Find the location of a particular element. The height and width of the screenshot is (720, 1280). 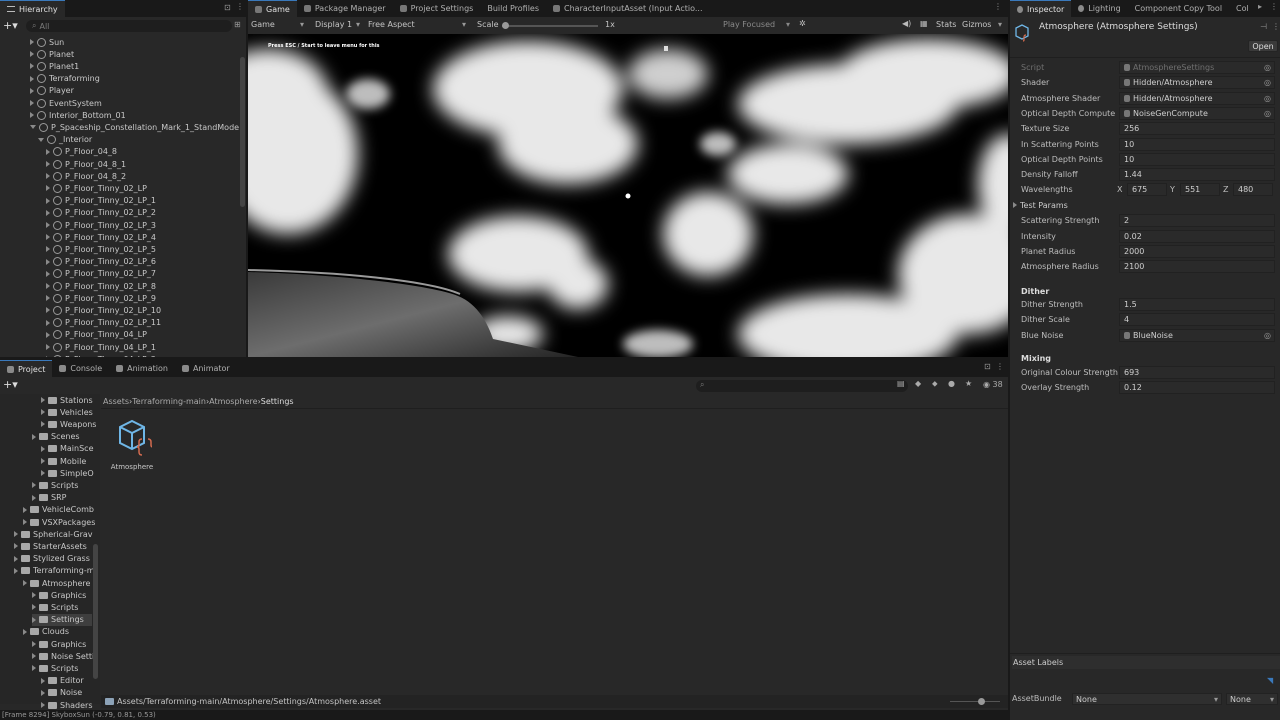

assetbundle-dropdown: None ▾ is located at coordinates (1147, 699).